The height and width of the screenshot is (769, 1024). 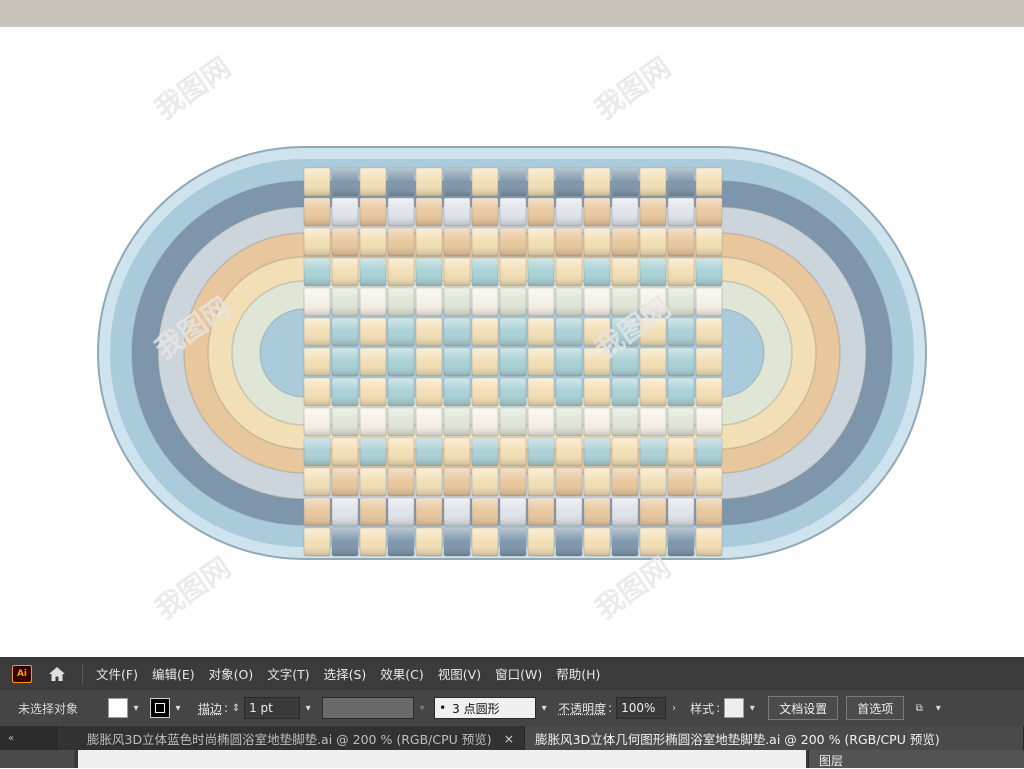 I want to click on brush-definition: • 3 点圆形, so click(x=485, y=708).